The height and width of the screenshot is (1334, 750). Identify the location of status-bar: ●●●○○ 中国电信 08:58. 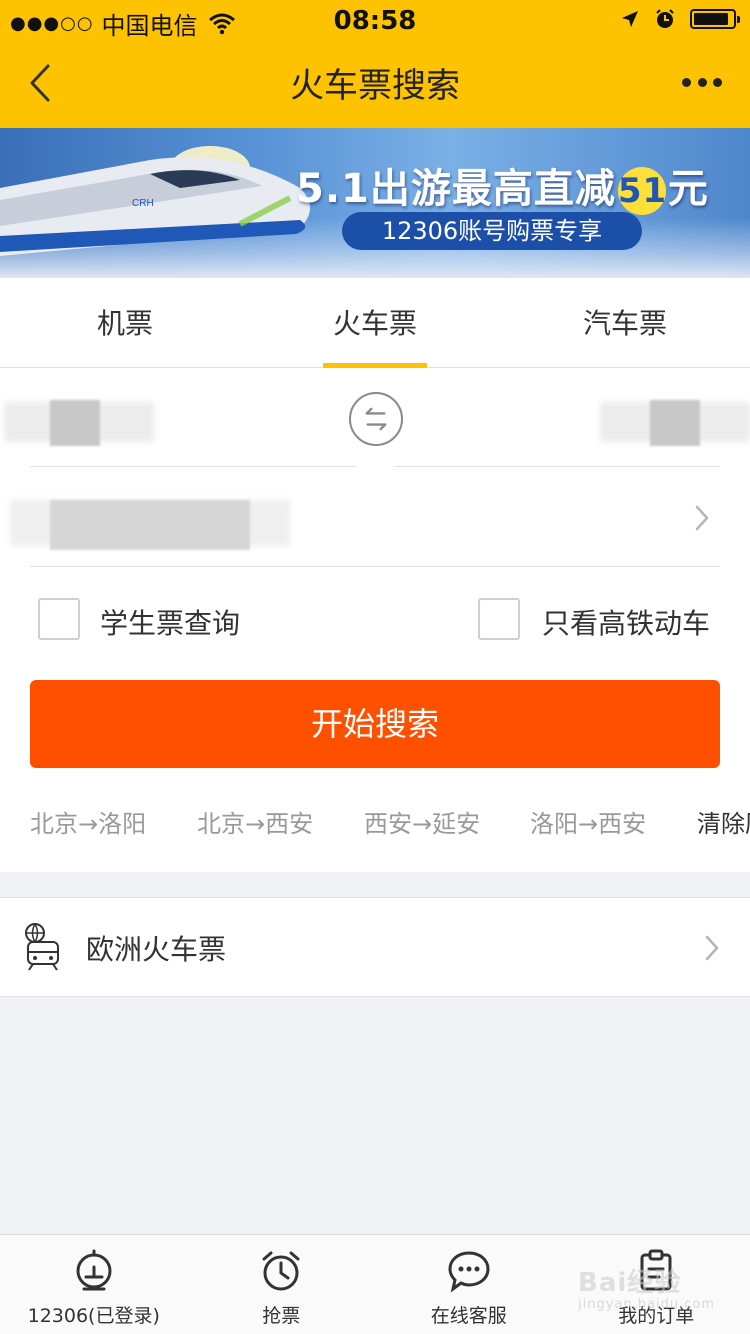
(375, 20).